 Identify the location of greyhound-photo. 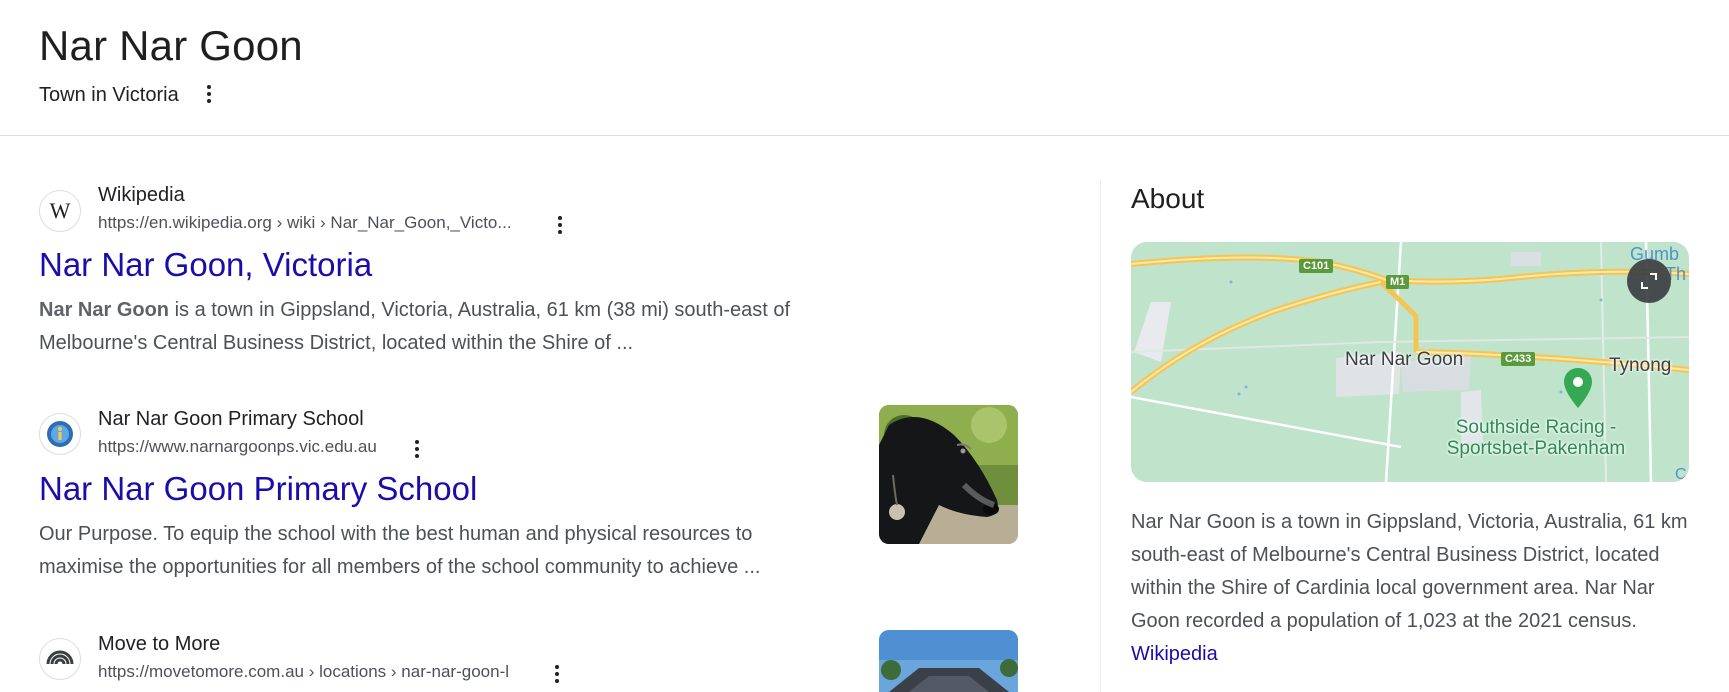
(948, 474).